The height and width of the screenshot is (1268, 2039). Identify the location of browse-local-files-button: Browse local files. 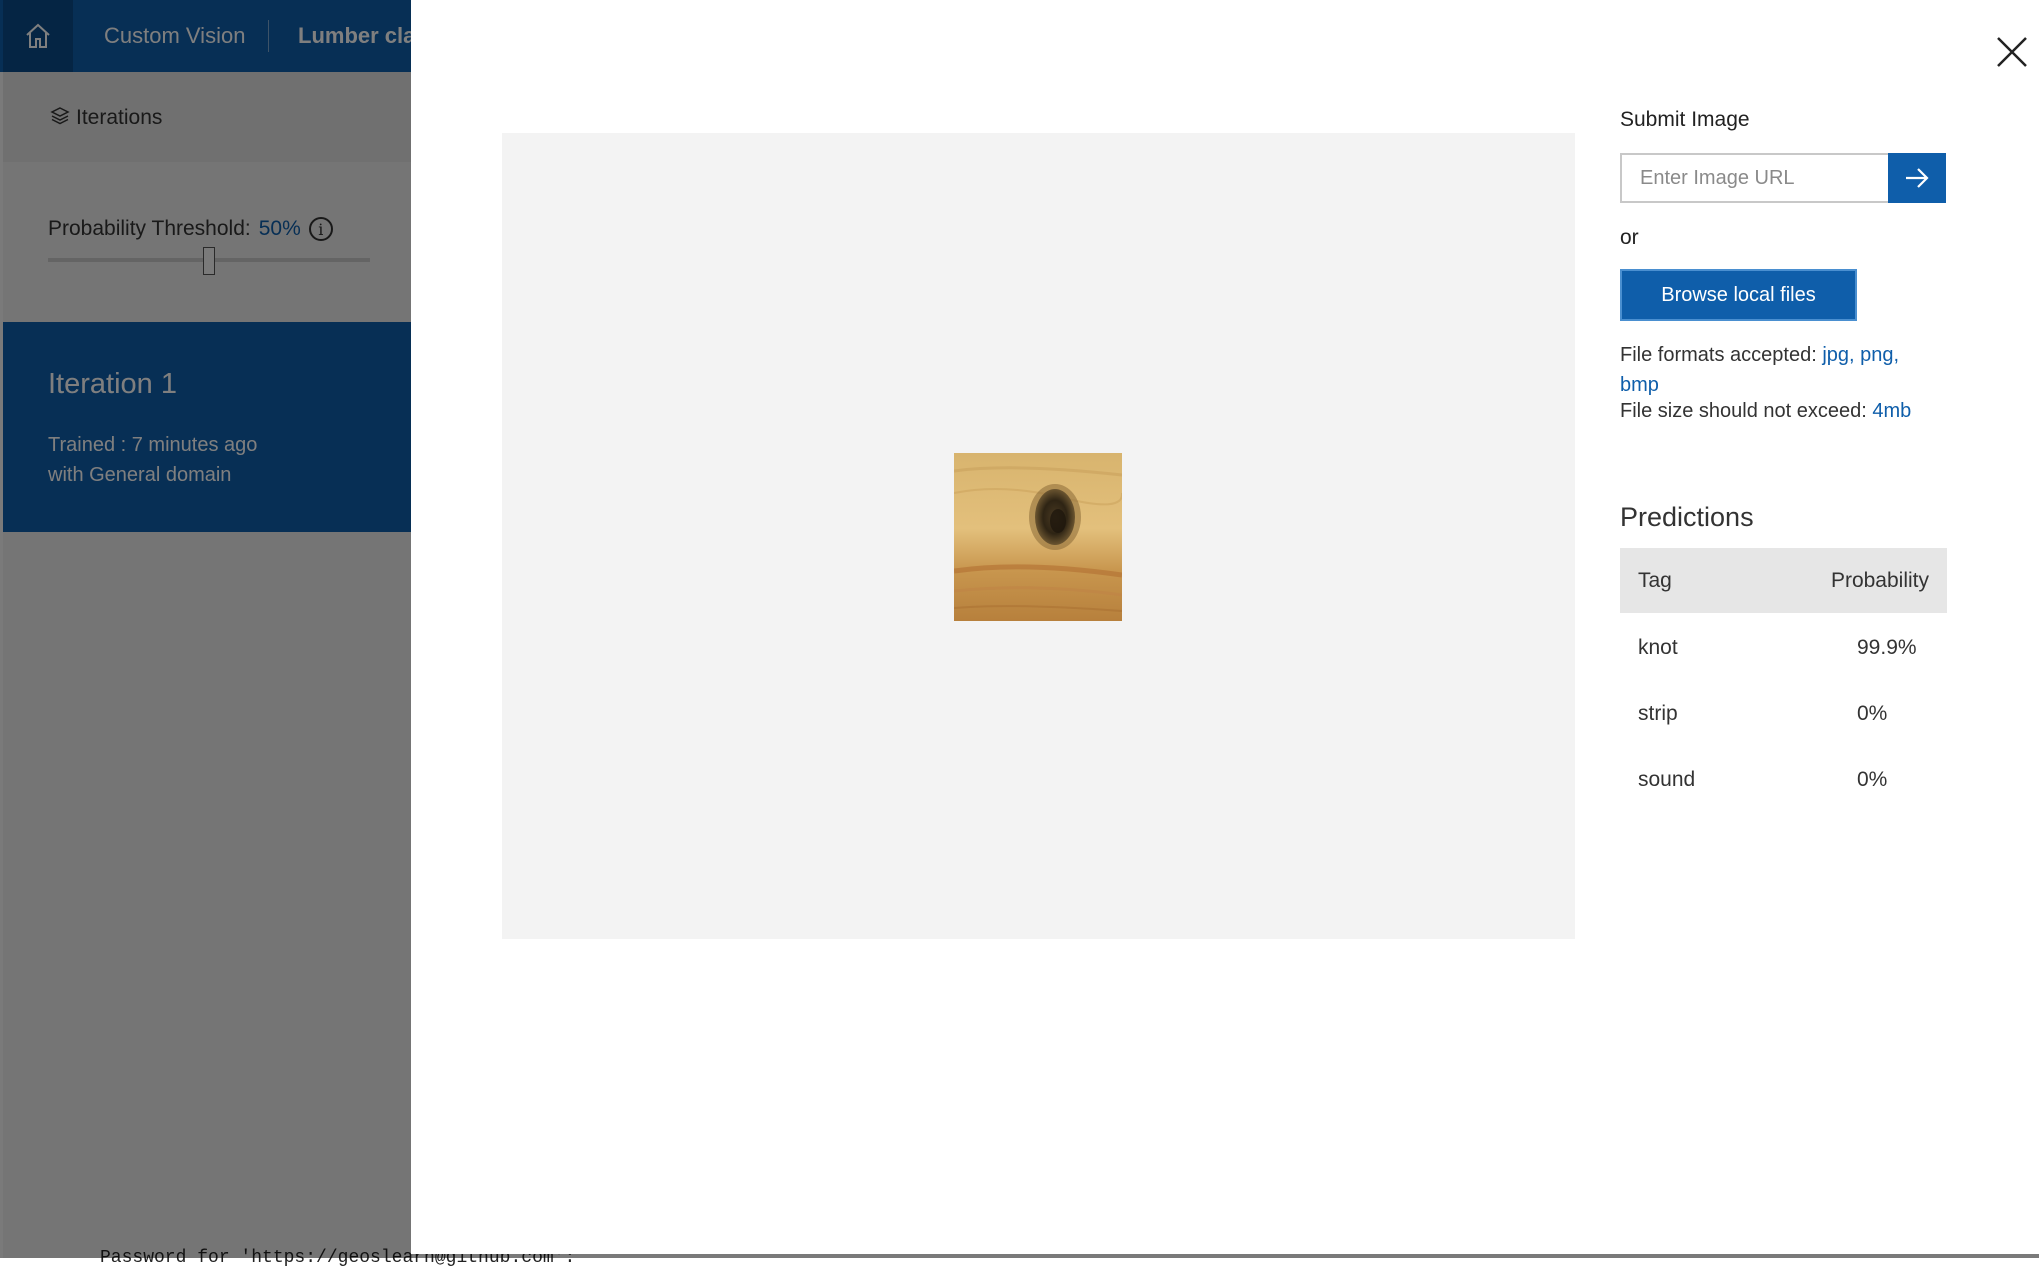
(1738, 295).